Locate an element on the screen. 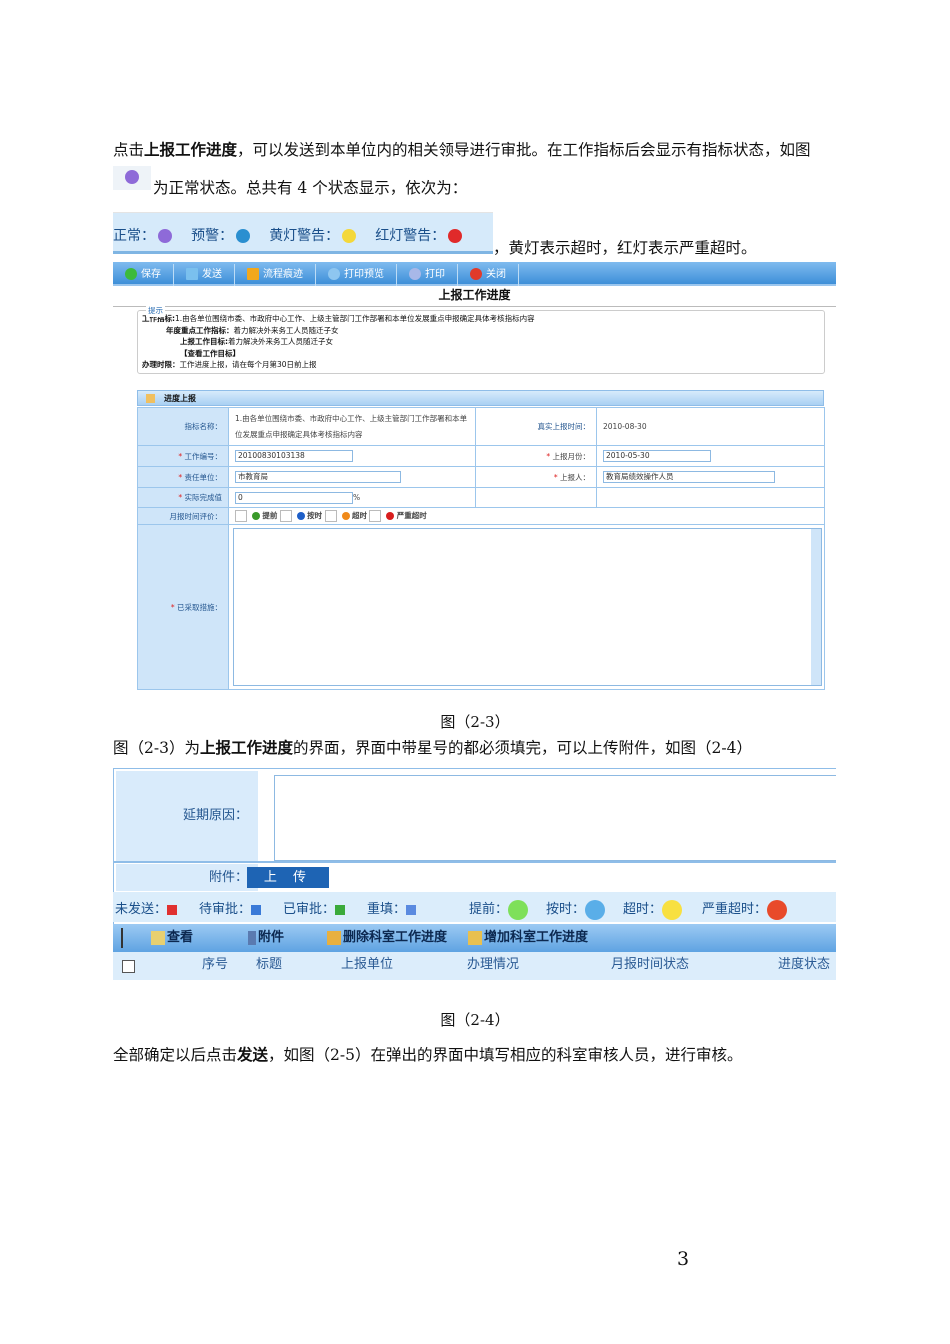 This screenshot has height=1344, width=950. form-toolbar: 保存 发送 流程痕迹 打印预览 打印 关闭 is located at coordinates (474, 274).